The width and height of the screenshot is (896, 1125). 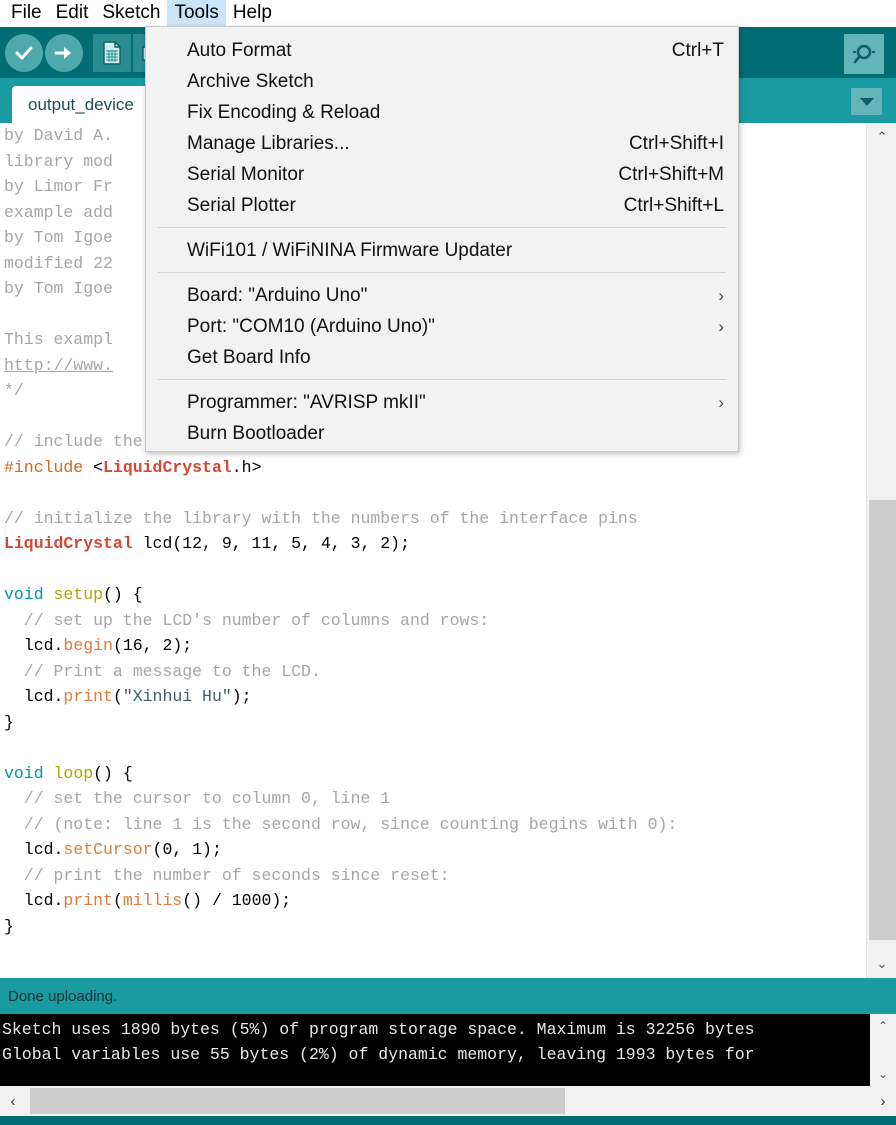 I want to click on new-sketch-button, so click(x=112, y=53).